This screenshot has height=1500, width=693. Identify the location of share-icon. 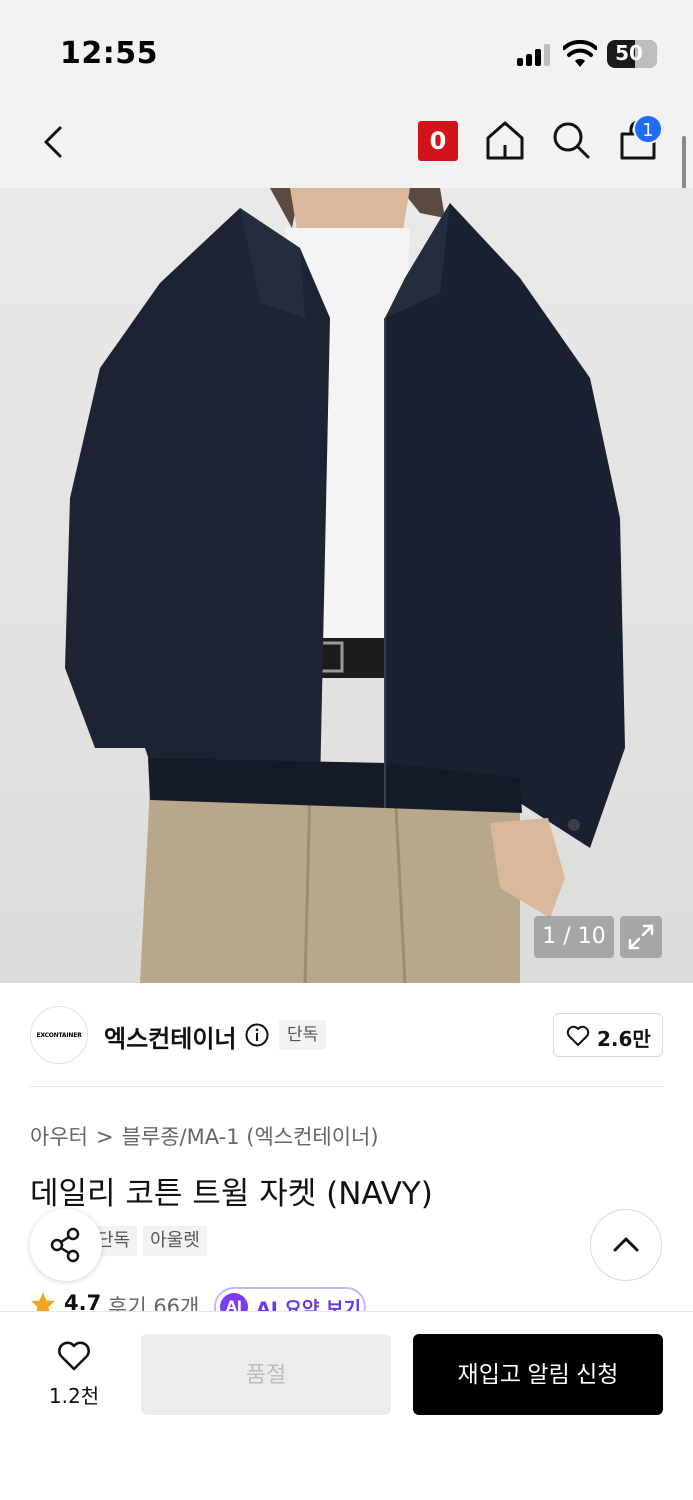
(65, 1245).